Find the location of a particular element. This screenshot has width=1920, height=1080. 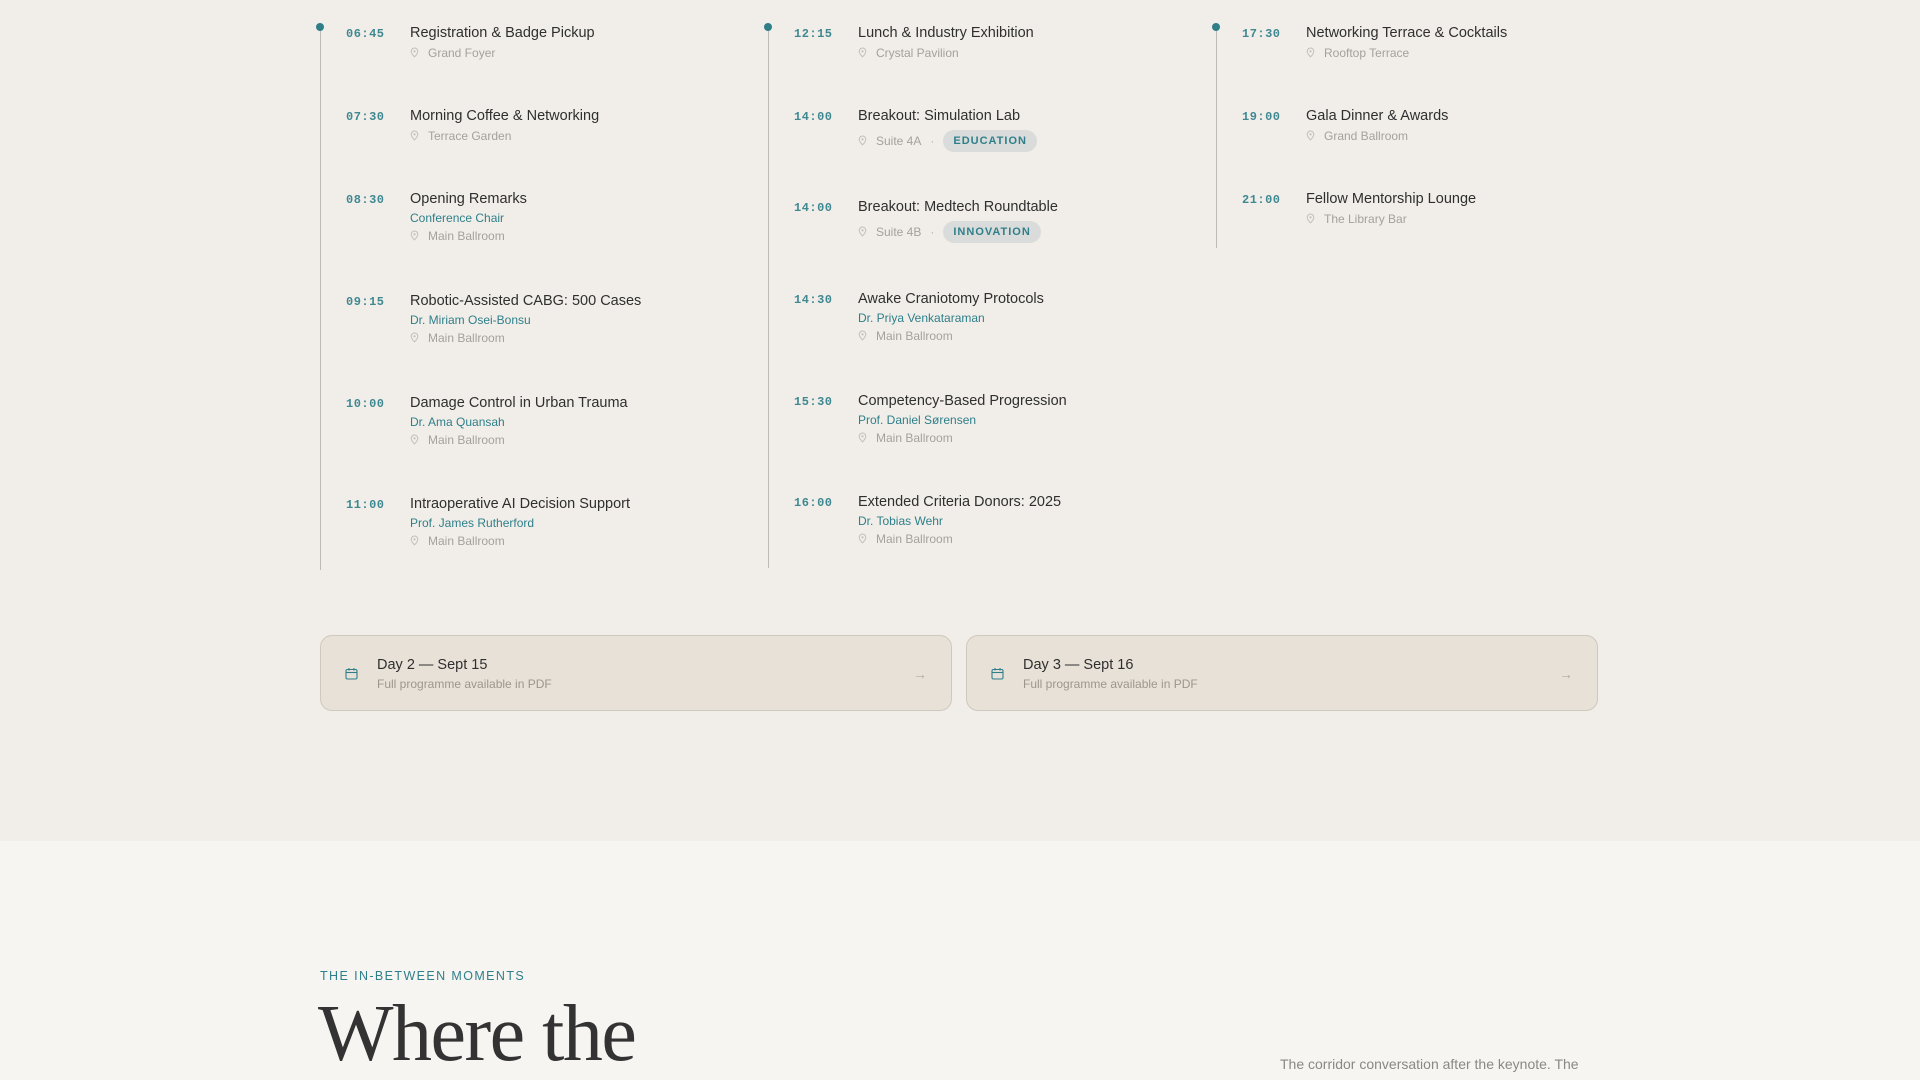

event-location: Grand Ballroom is located at coordinates (1377, 136).